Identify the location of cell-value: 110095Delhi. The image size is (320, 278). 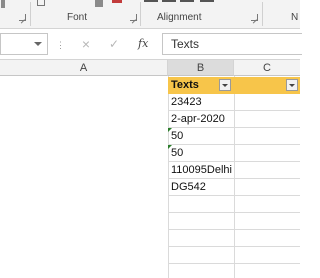
(201, 170).